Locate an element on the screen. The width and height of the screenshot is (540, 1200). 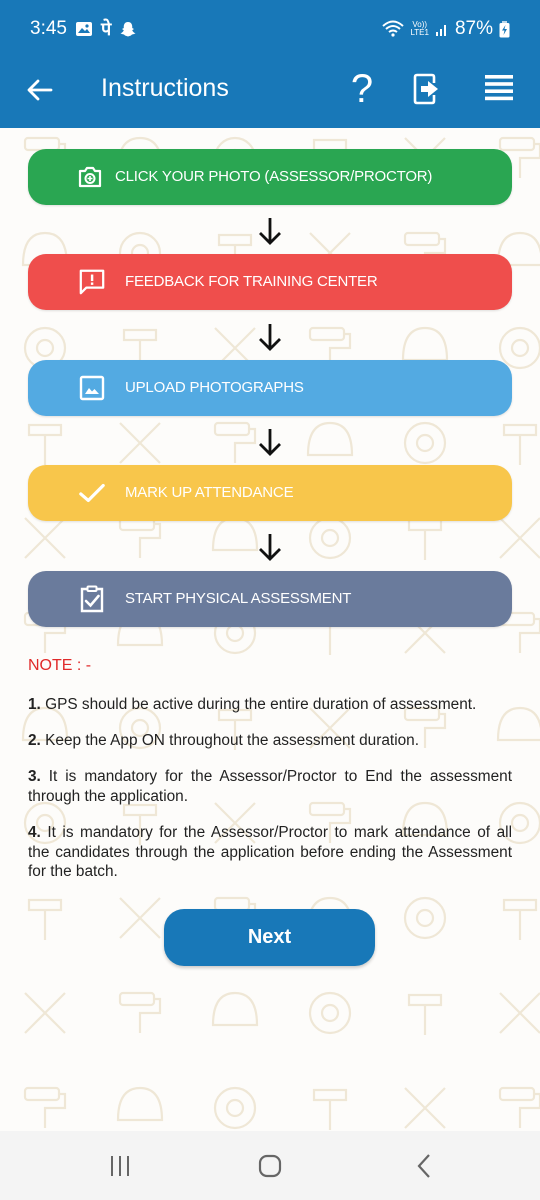
image-icon is located at coordinates (92, 388).